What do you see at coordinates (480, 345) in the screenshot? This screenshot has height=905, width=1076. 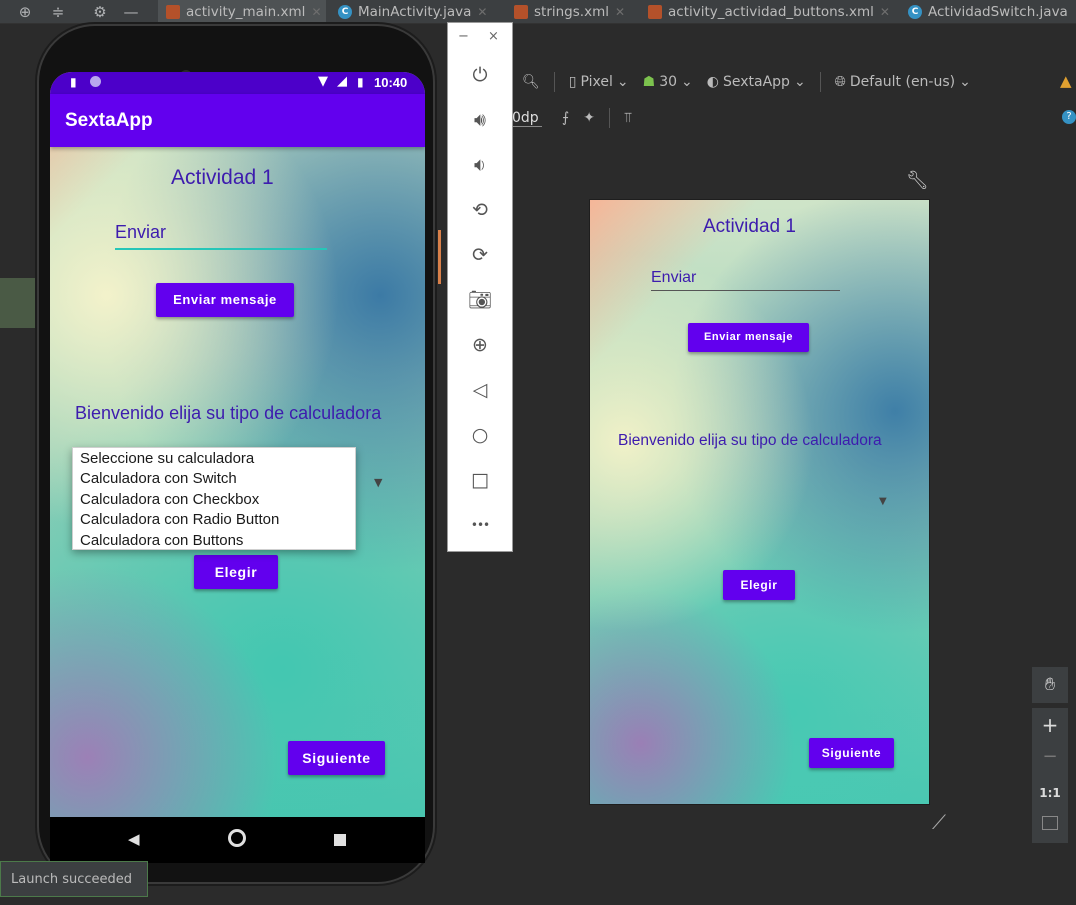 I see `zoom-icon: ⊕` at bounding box center [480, 345].